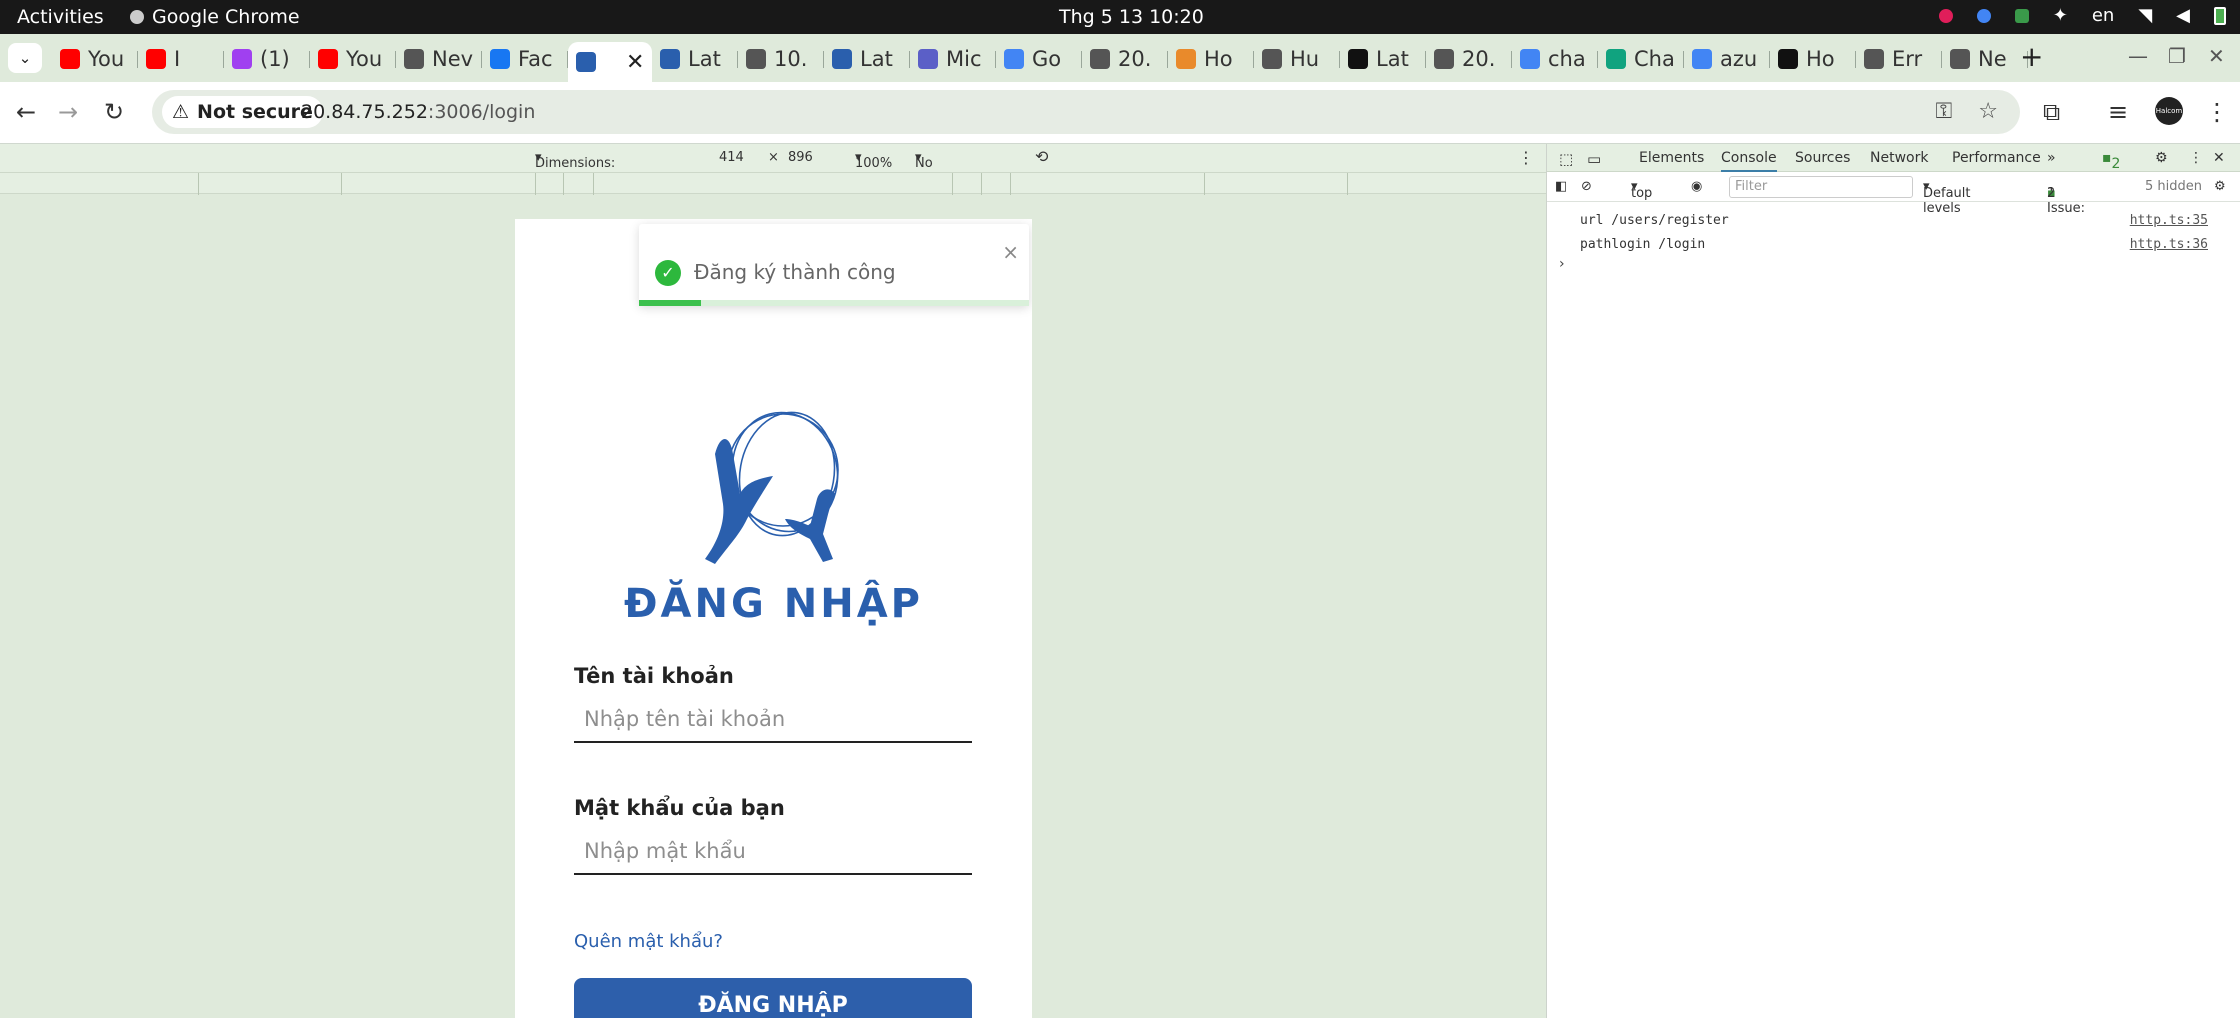 The width and height of the screenshot is (2240, 1018). I want to click on minimize-button: —, so click(2138, 56).